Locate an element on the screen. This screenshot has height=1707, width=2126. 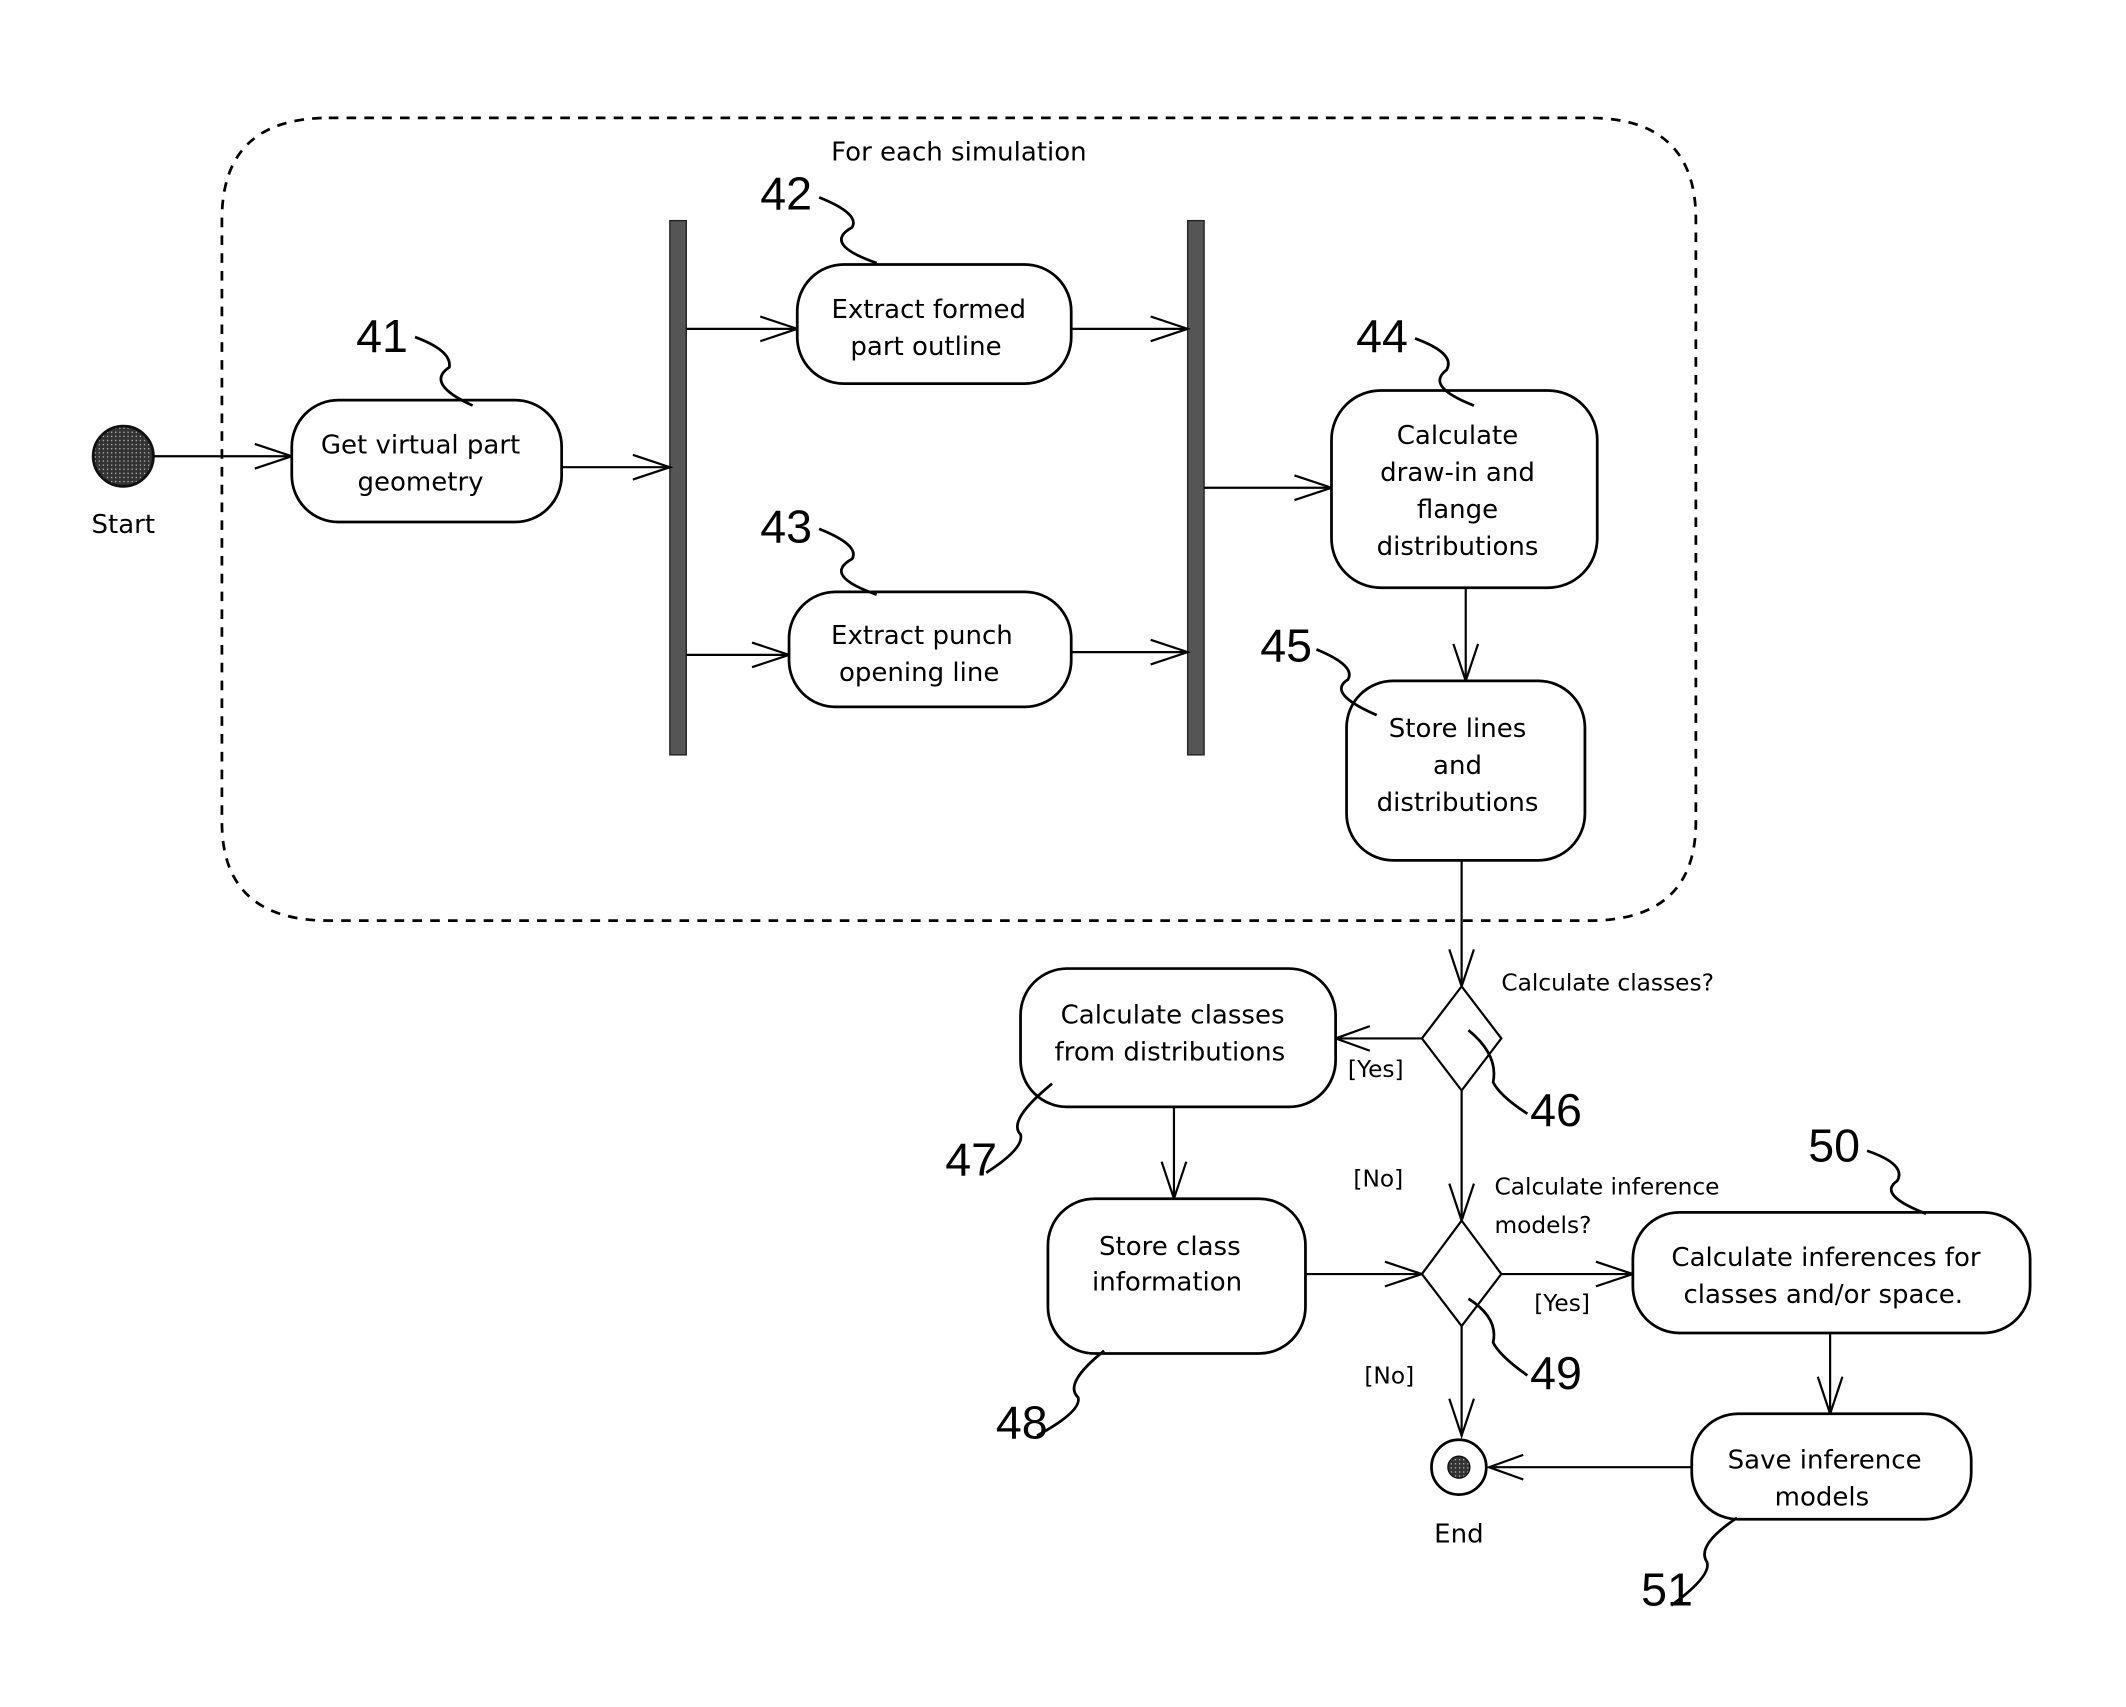
end-label: End is located at coordinates (1458, 1535).